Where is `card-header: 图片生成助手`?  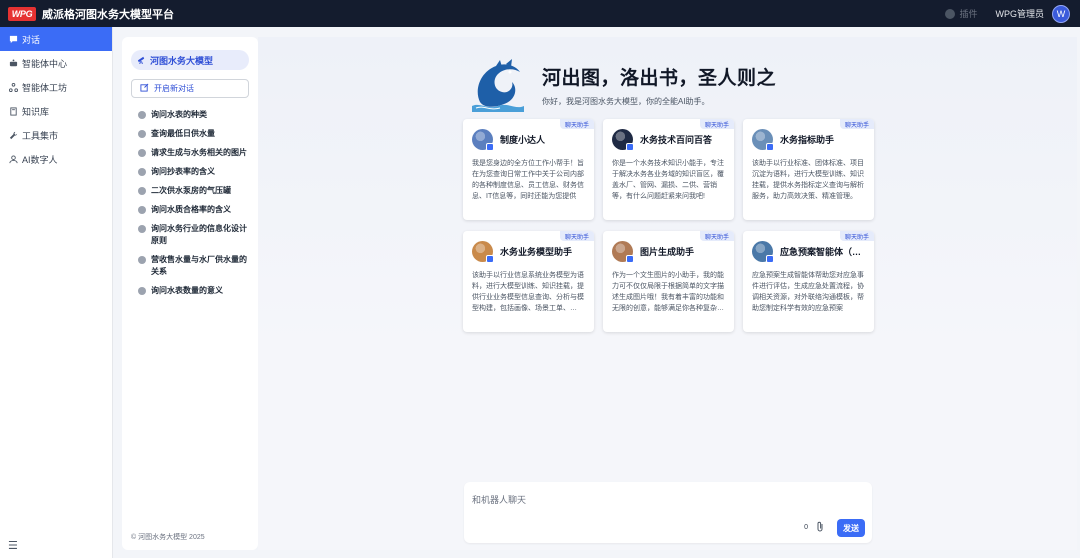 card-header: 图片生成助手 is located at coordinates (668, 252).